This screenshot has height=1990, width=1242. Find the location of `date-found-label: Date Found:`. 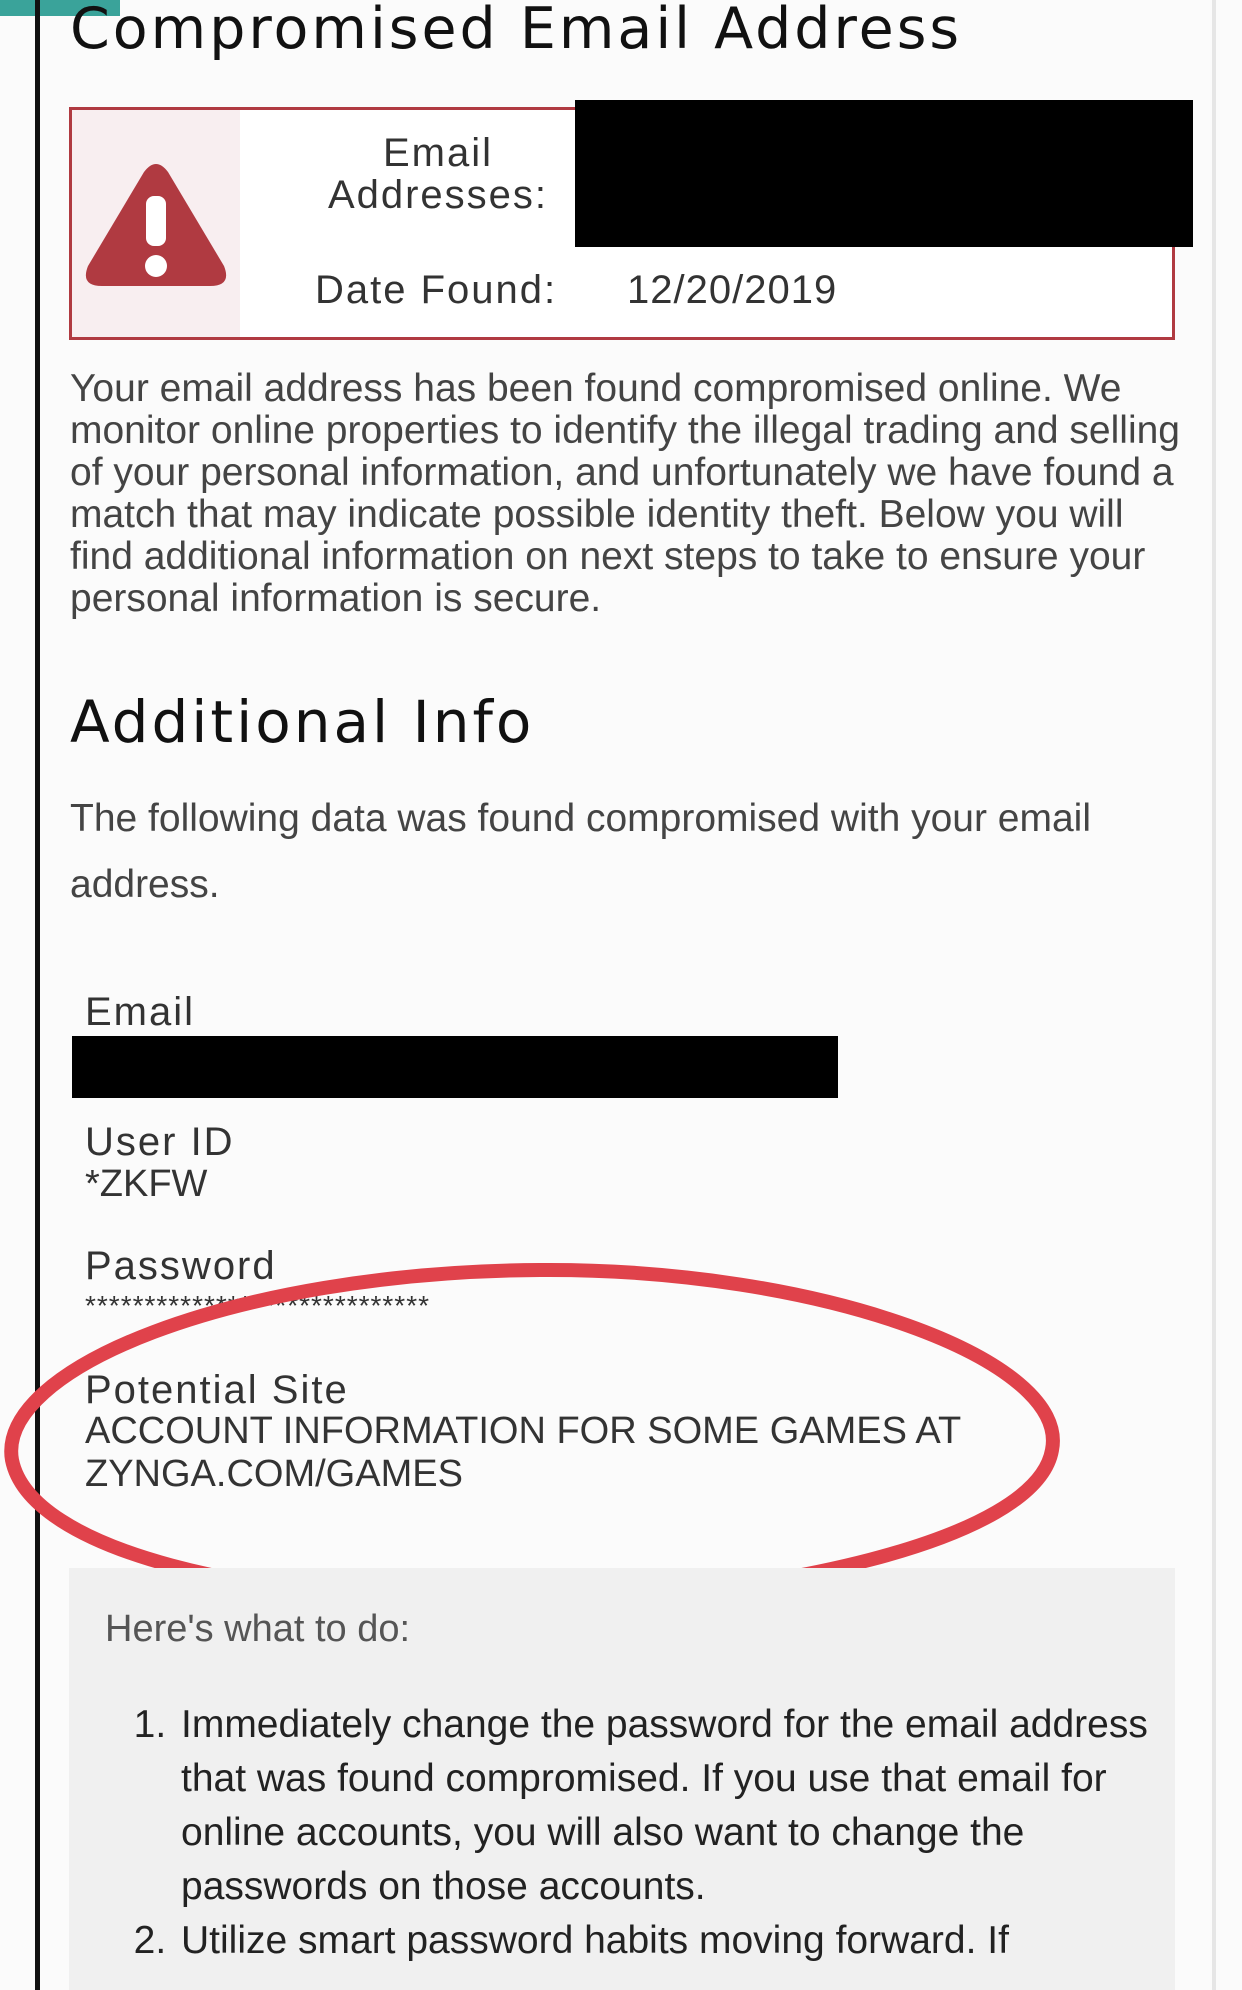

date-found-label: Date Found: is located at coordinates (436, 290).